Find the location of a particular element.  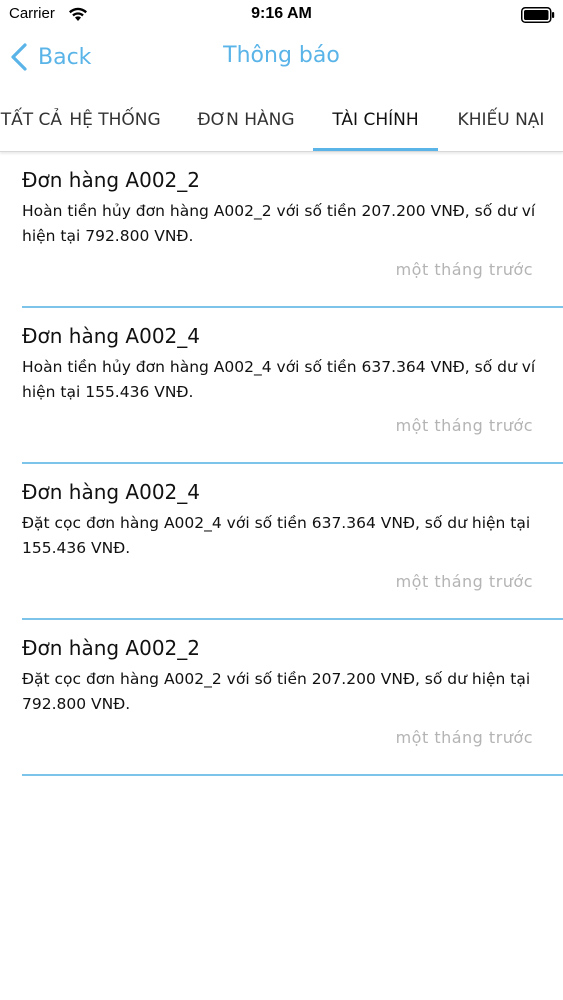

battery-icon is located at coordinates (538, 15).